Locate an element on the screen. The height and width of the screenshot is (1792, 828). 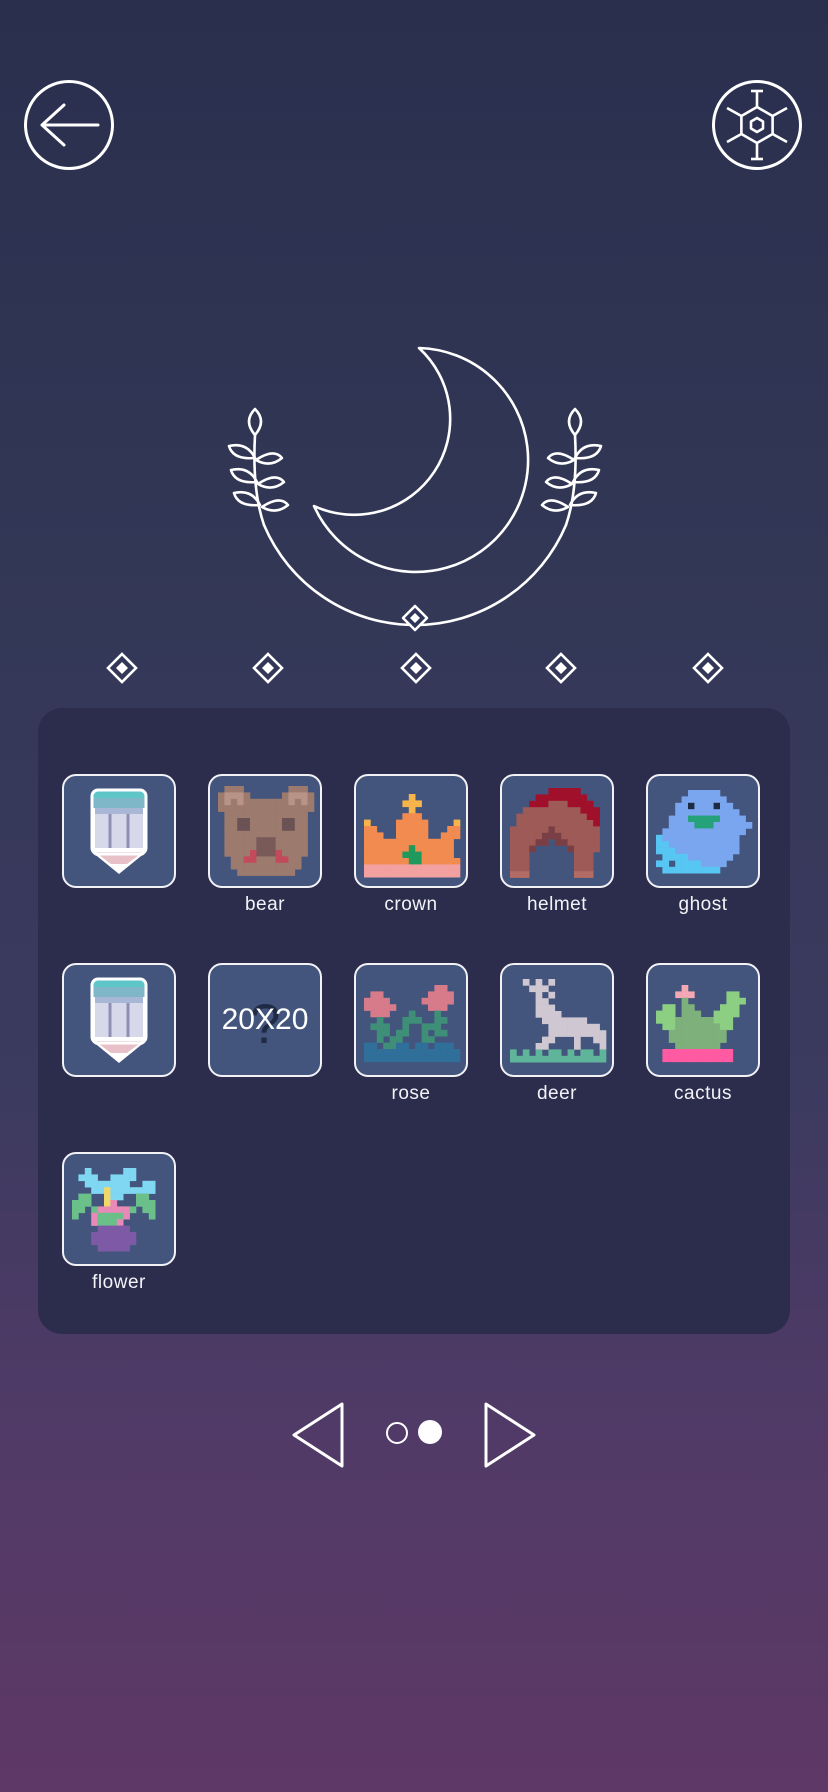
grid-size-label: 20X20 is located at coordinates (265, 1019).